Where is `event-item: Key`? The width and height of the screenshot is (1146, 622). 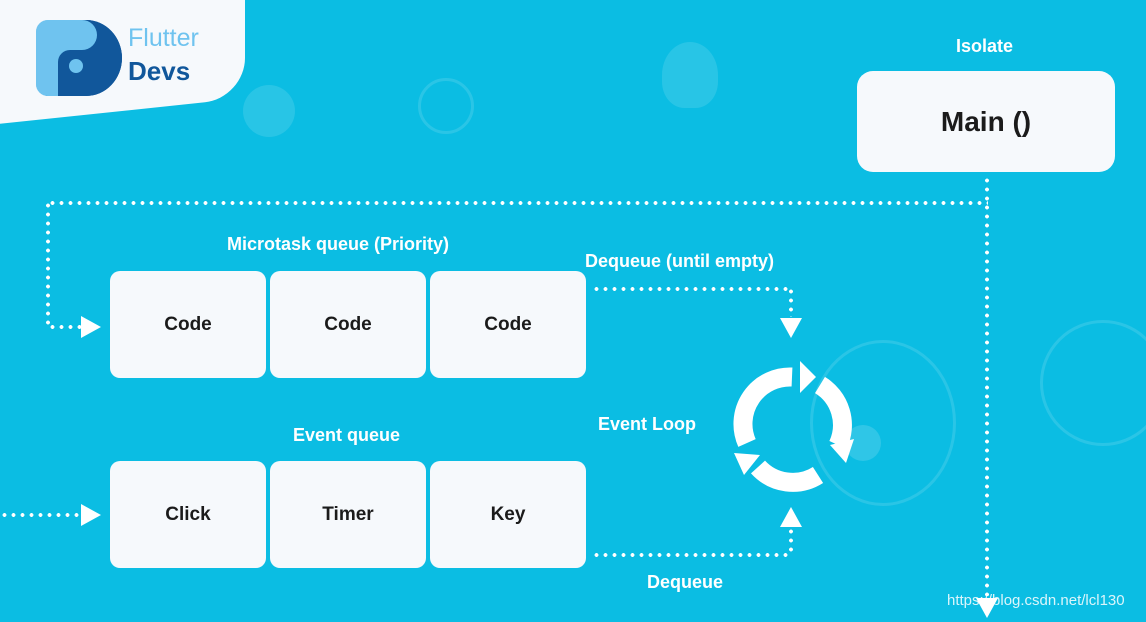 event-item: Key is located at coordinates (508, 514).